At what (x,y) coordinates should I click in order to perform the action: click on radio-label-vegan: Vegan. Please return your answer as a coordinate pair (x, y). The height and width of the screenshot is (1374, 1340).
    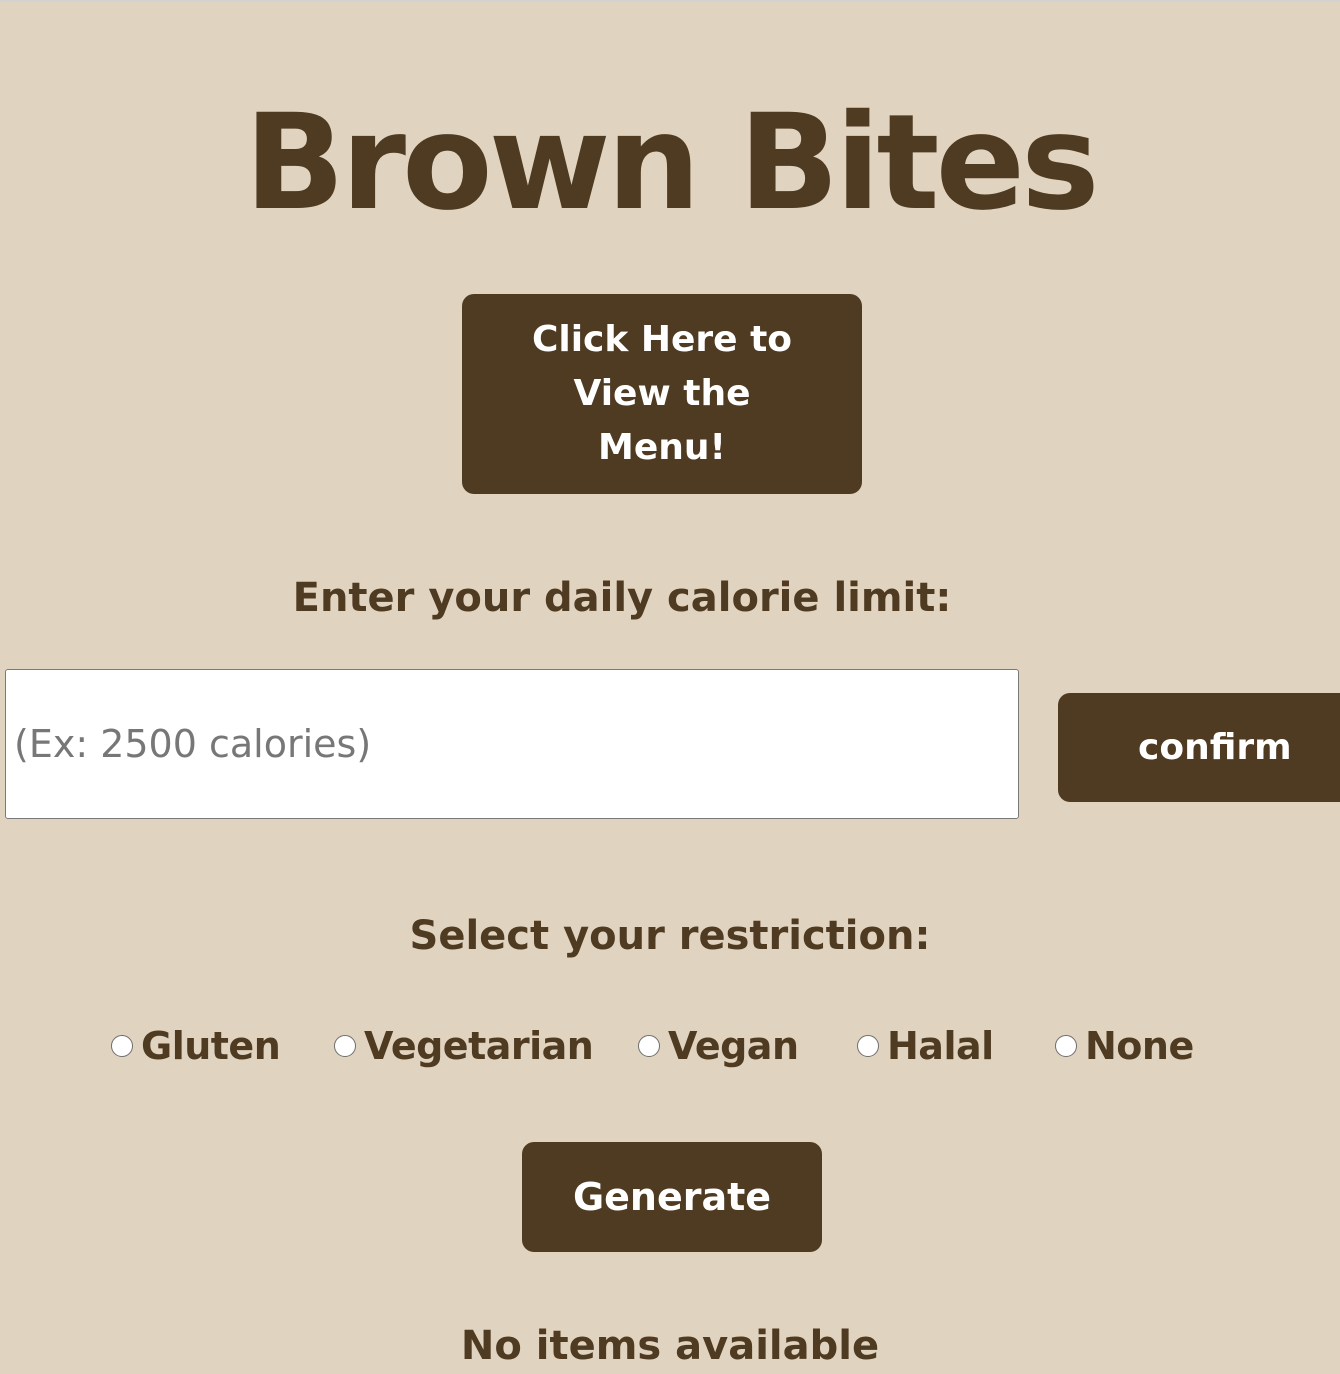
    Looking at the image, I should click on (733, 1046).